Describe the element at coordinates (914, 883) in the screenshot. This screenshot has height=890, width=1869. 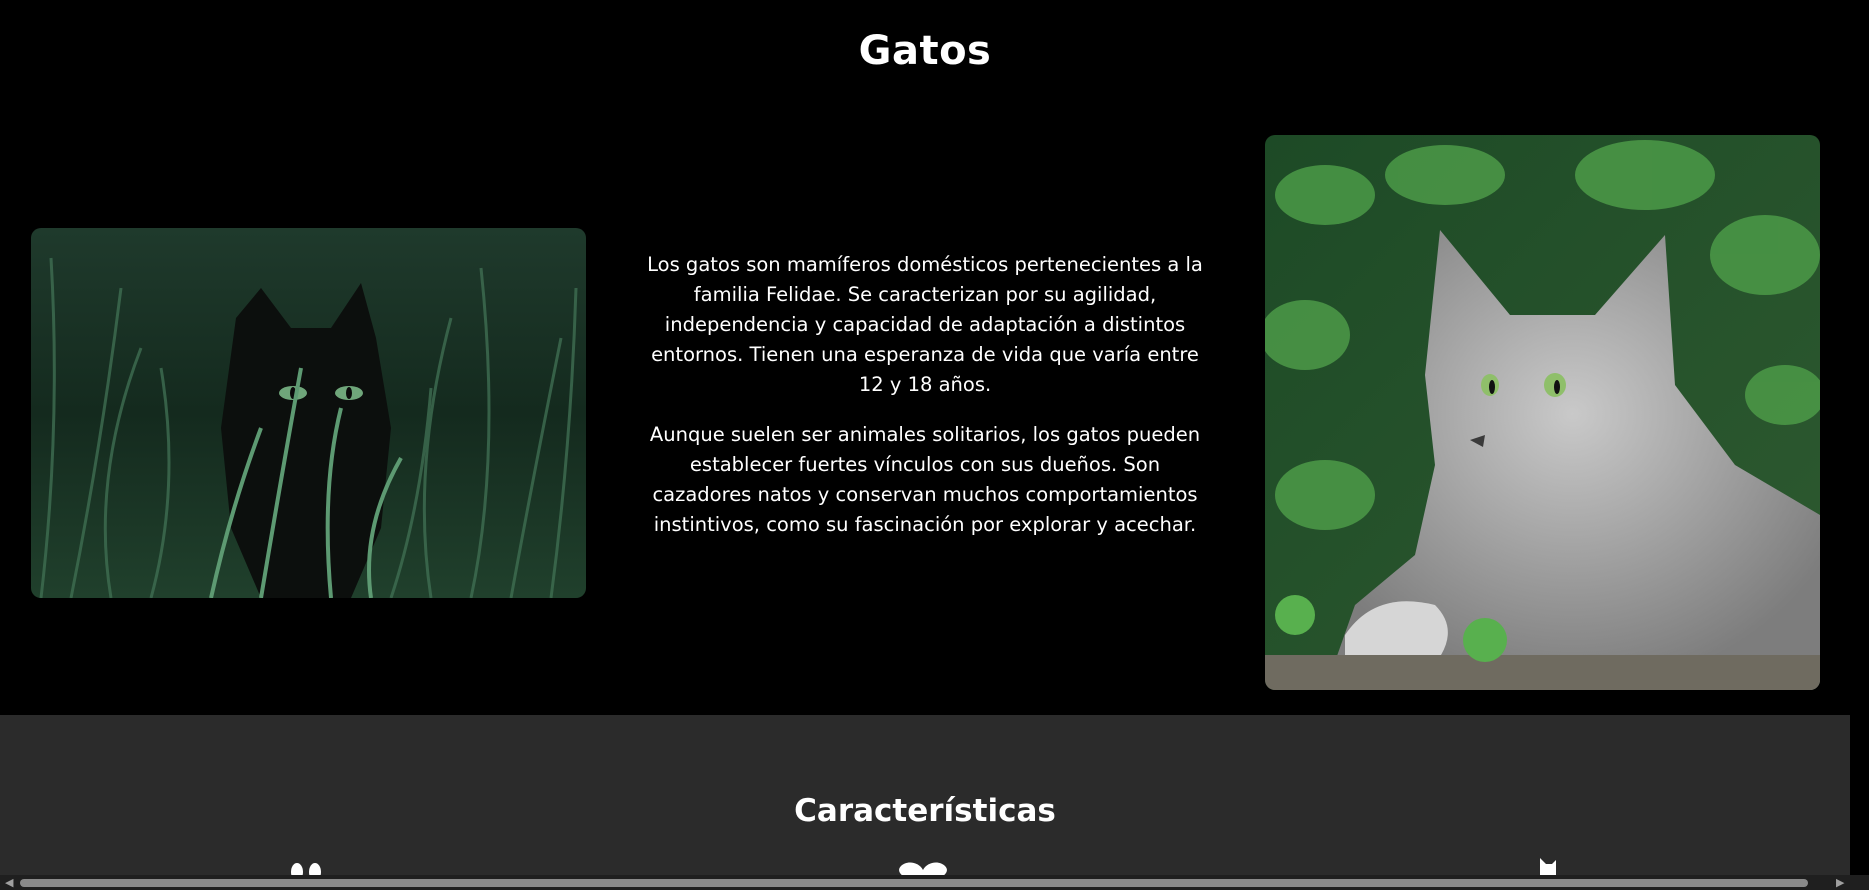
I see `horizontal-scrollbar-thumb` at that location.